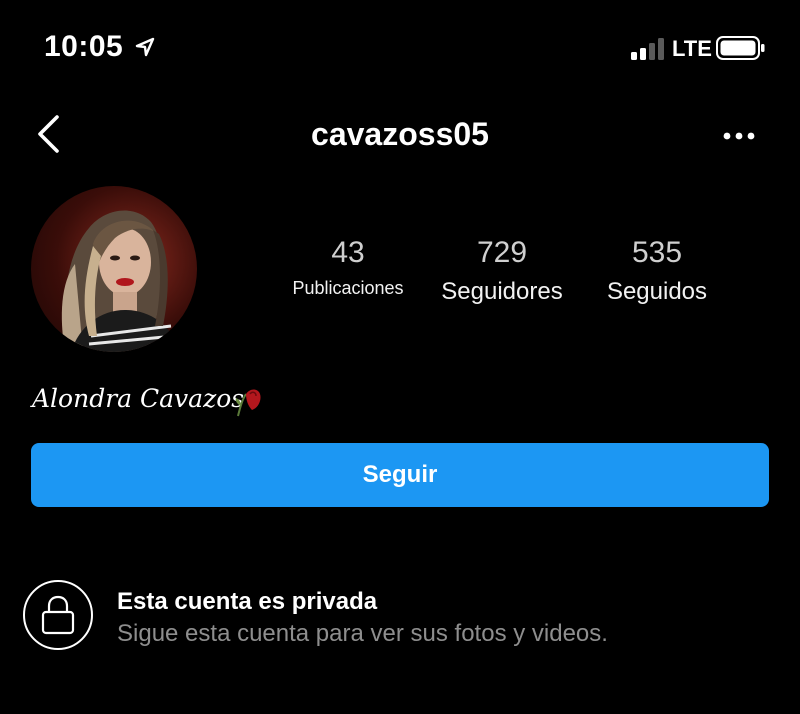 The width and height of the screenshot is (800, 714). Describe the element at coordinates (400, 45) in the screenshot. I see `status-bar: 10:05 LTE` at that location.